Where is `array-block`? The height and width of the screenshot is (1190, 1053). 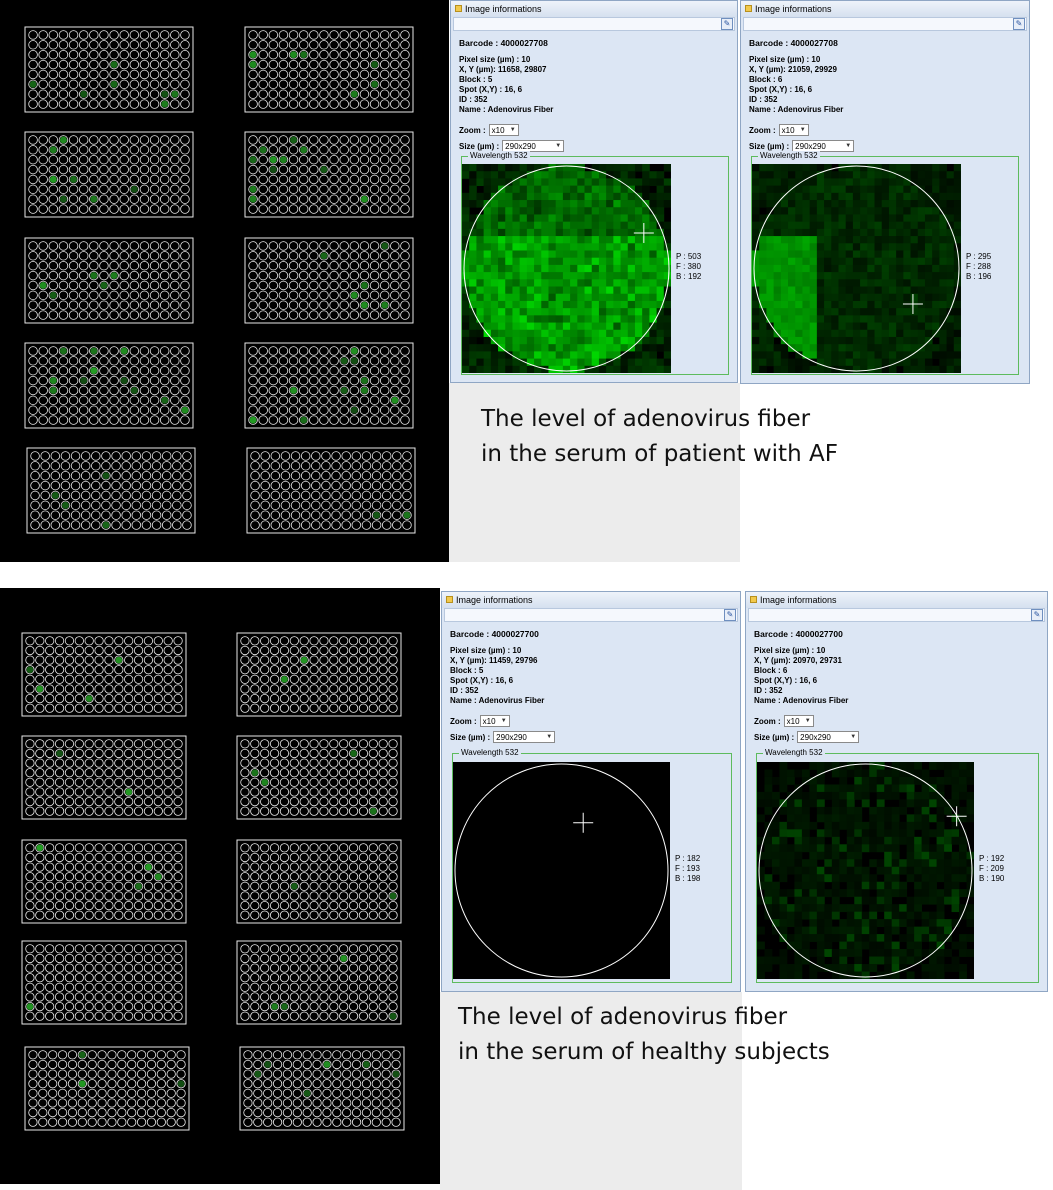
array-block is located at coordinates (329, 280).